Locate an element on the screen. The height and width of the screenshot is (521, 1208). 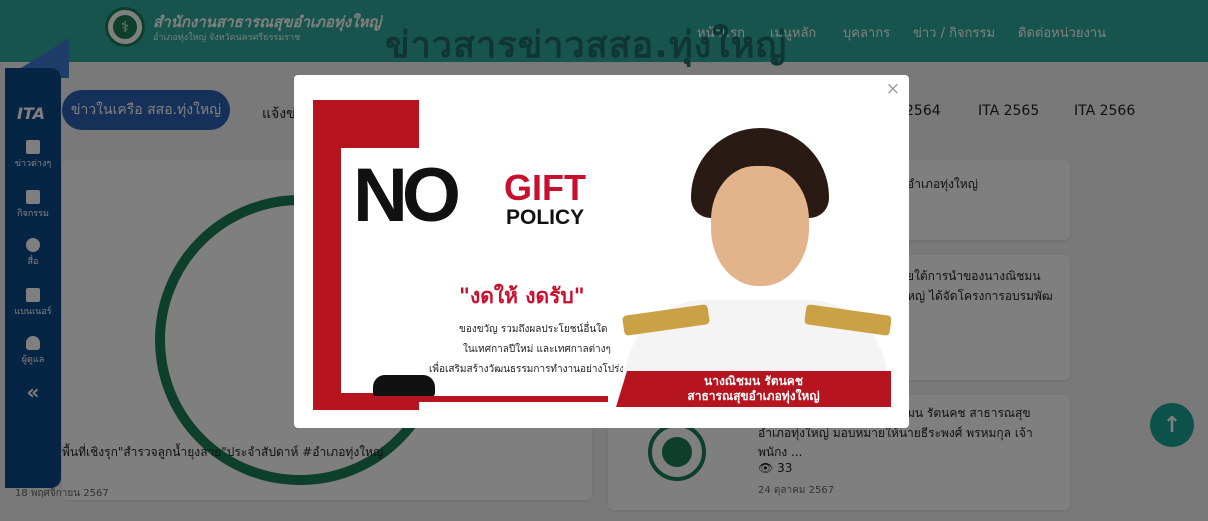
poster-slogan: "งดให้ งดรับ" is located at coordinates (522, 296).